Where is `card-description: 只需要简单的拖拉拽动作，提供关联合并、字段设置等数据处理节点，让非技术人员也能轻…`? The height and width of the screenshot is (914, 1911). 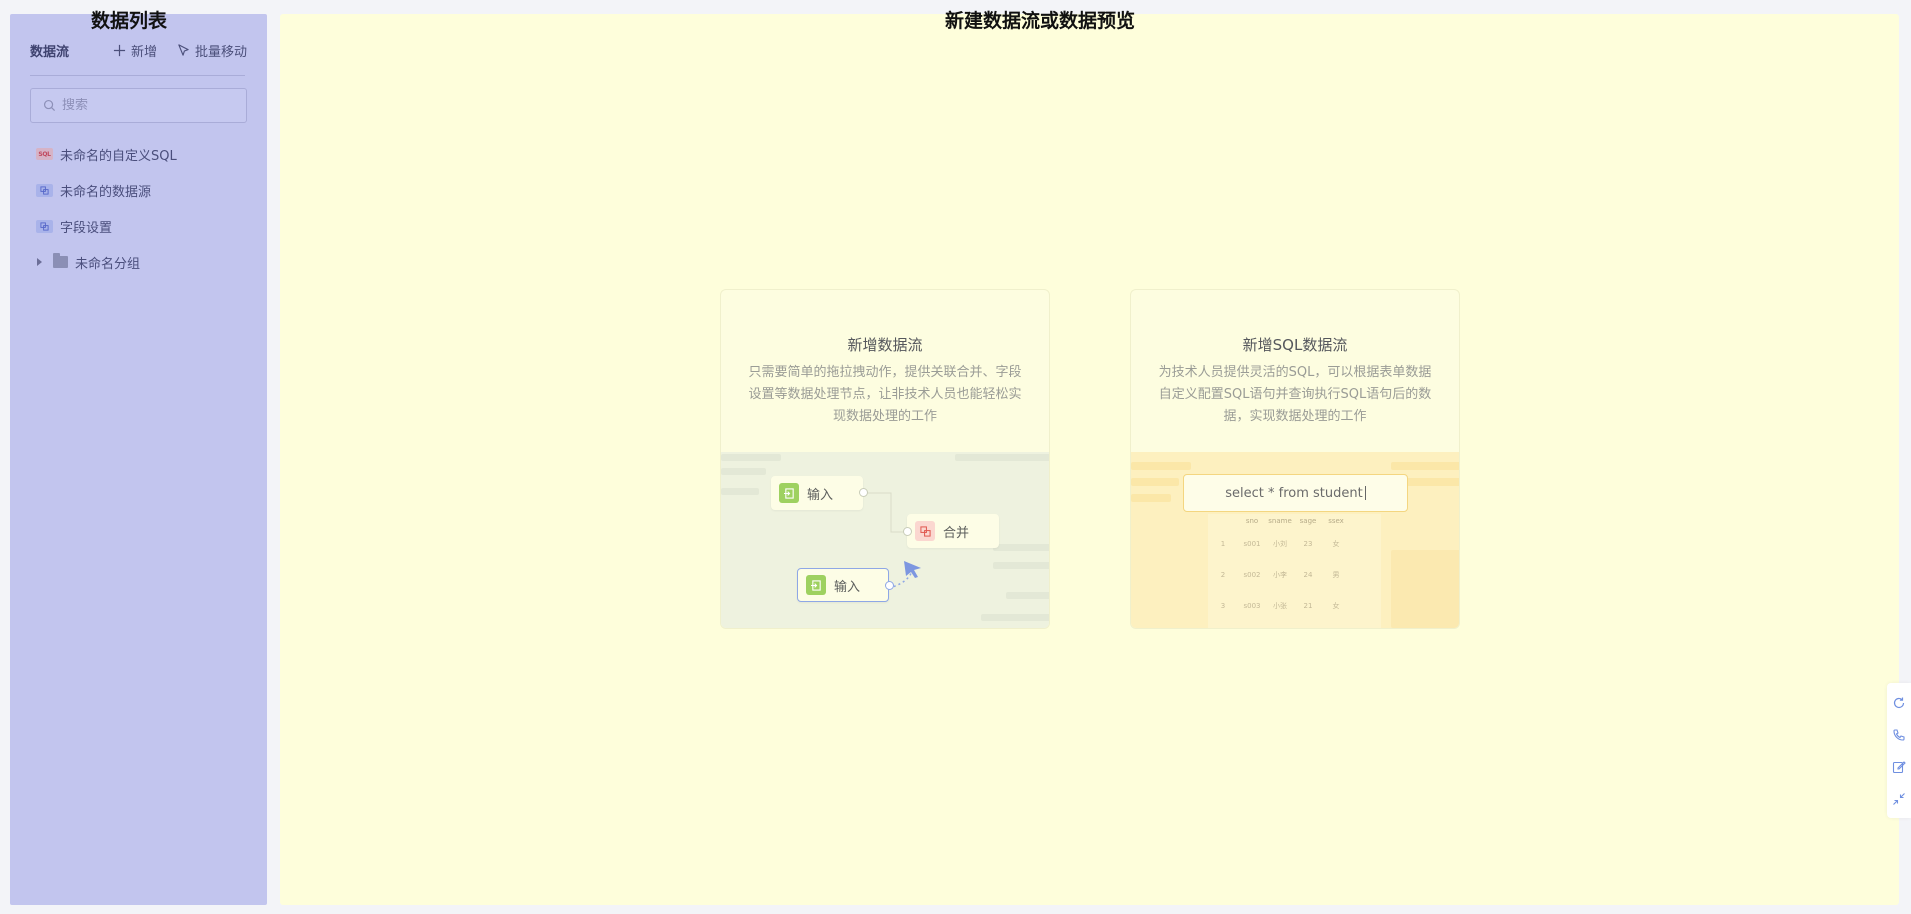 card-description: 只需要简单的拖拉拽动作，提供关联合并、字段设置等数据处理节点，让非技术人员也能轻… is located at coordinates (885, 394).